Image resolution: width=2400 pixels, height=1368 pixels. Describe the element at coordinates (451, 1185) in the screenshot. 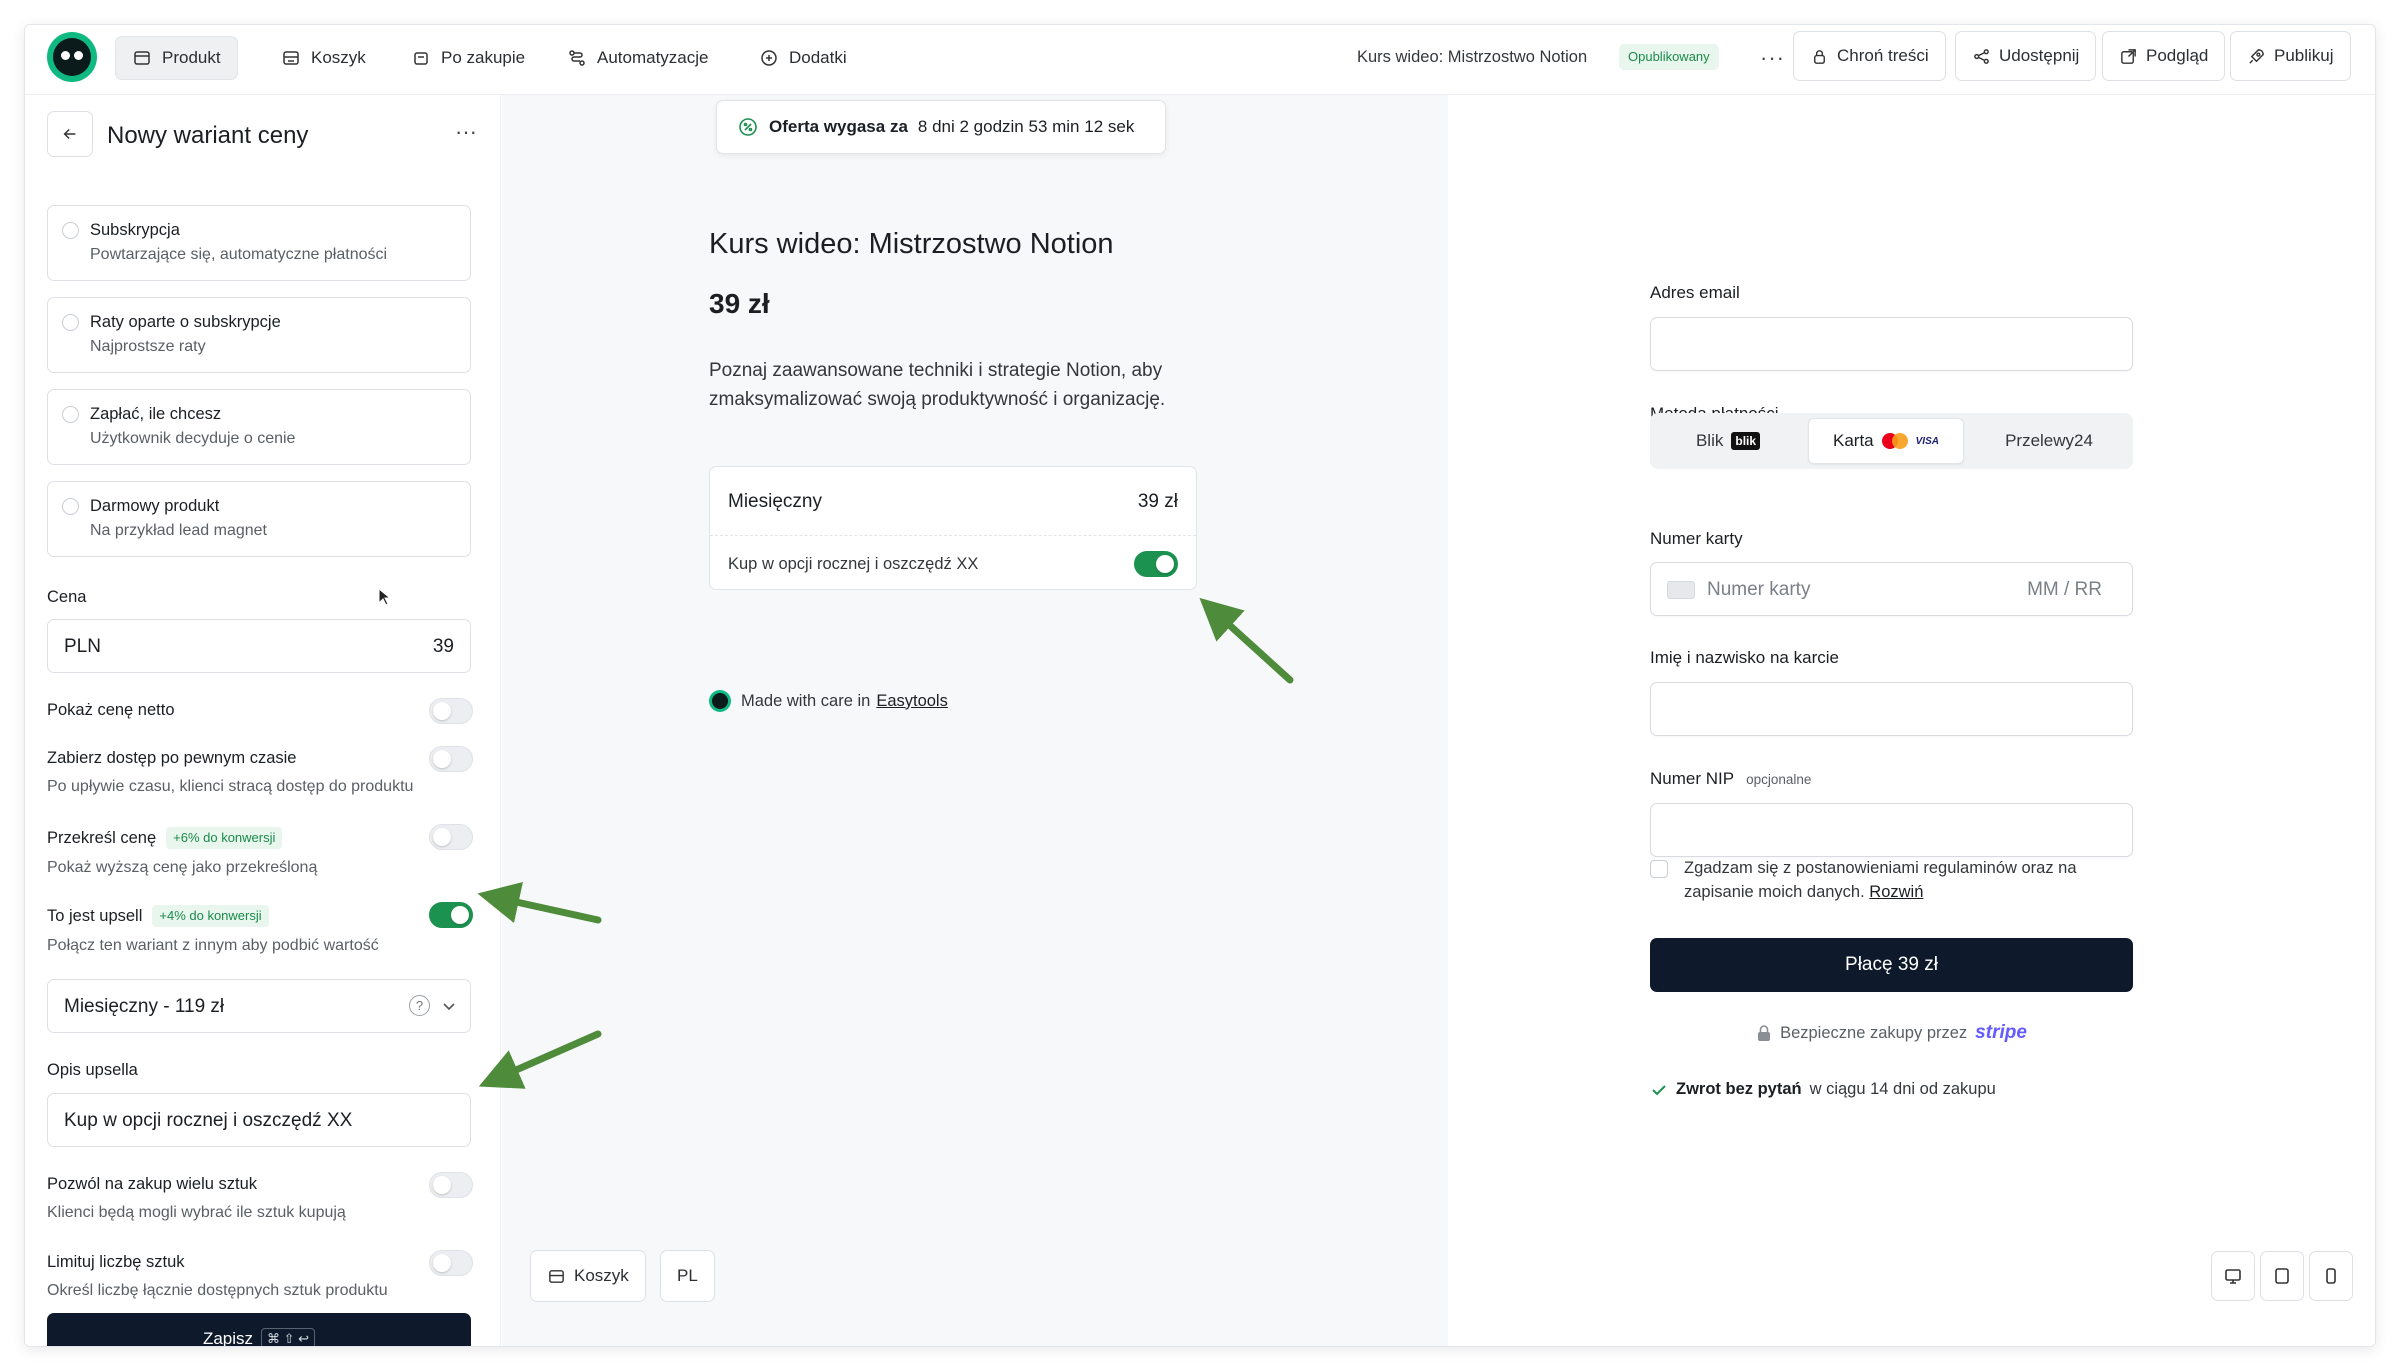

I see `multiple-qty-toggle` at that location.